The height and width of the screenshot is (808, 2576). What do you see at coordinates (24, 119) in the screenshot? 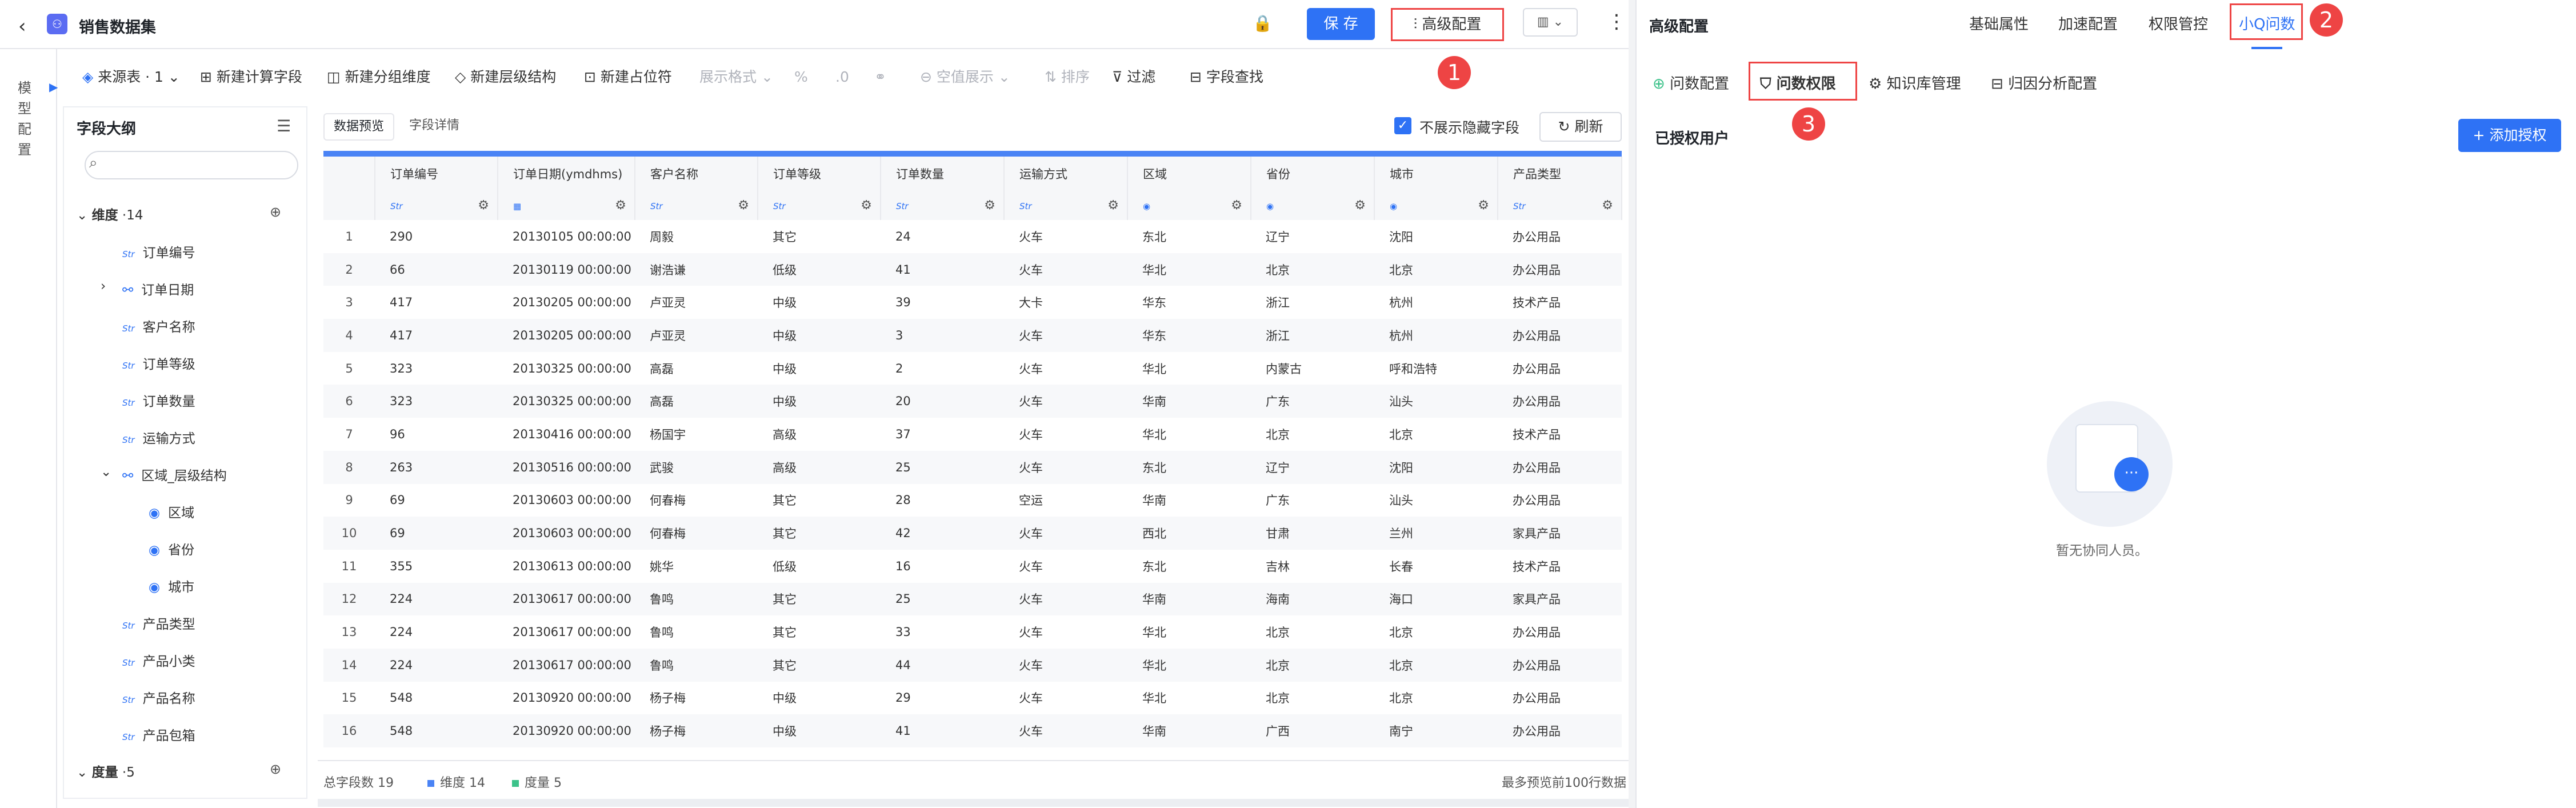
I see `model-config-tab: 模型配置` at bounding box center [24, 119].